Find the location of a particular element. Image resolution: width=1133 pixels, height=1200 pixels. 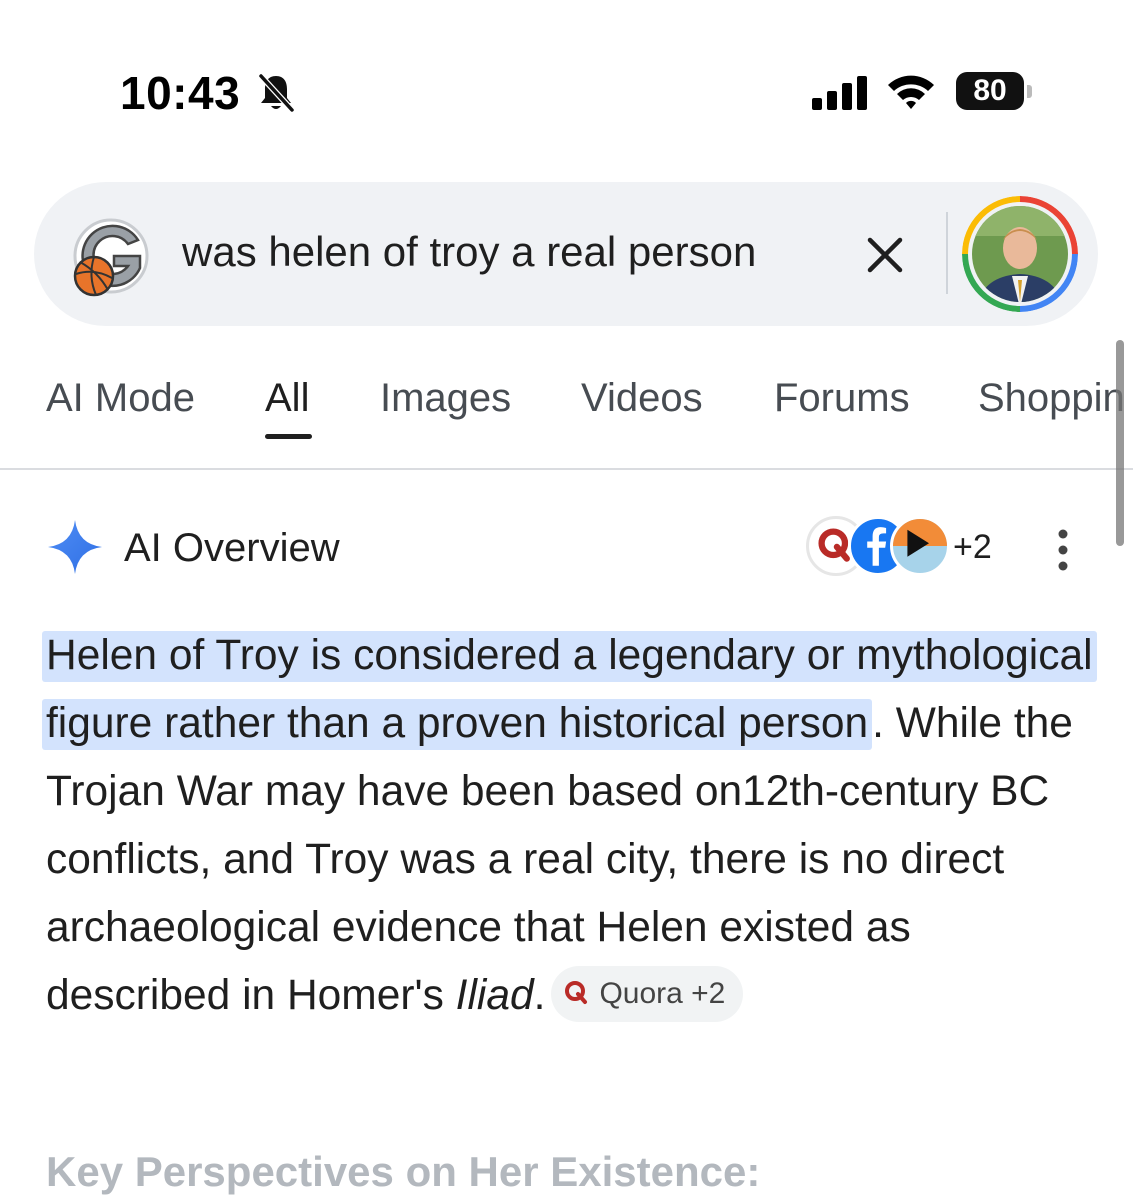

tab-videos: Videos is located at coordinates (642, 398).